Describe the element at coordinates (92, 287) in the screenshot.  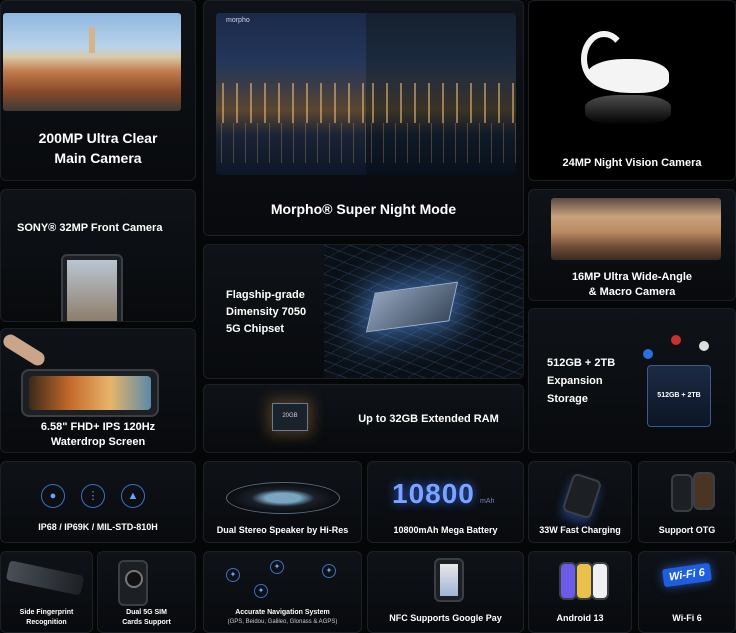
I see `phone-front-camera-image` at that location.